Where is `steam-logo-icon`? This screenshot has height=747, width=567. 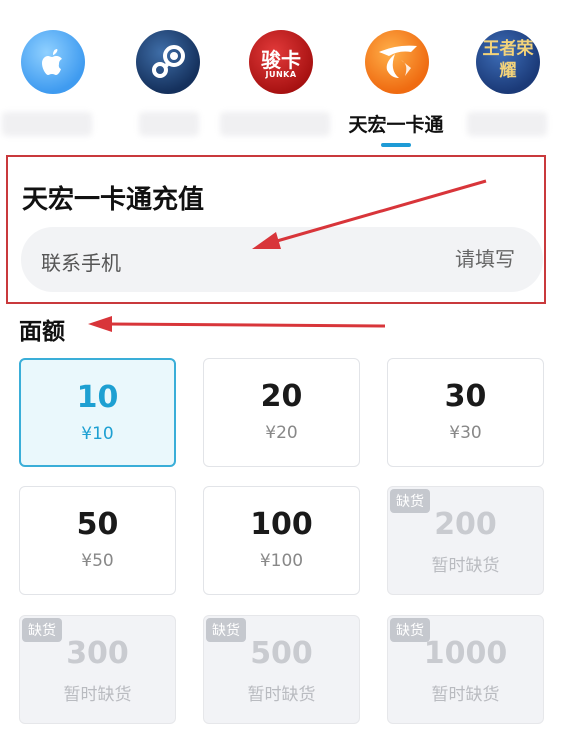 steam-logo-icon is located at coordinates (168, 62).